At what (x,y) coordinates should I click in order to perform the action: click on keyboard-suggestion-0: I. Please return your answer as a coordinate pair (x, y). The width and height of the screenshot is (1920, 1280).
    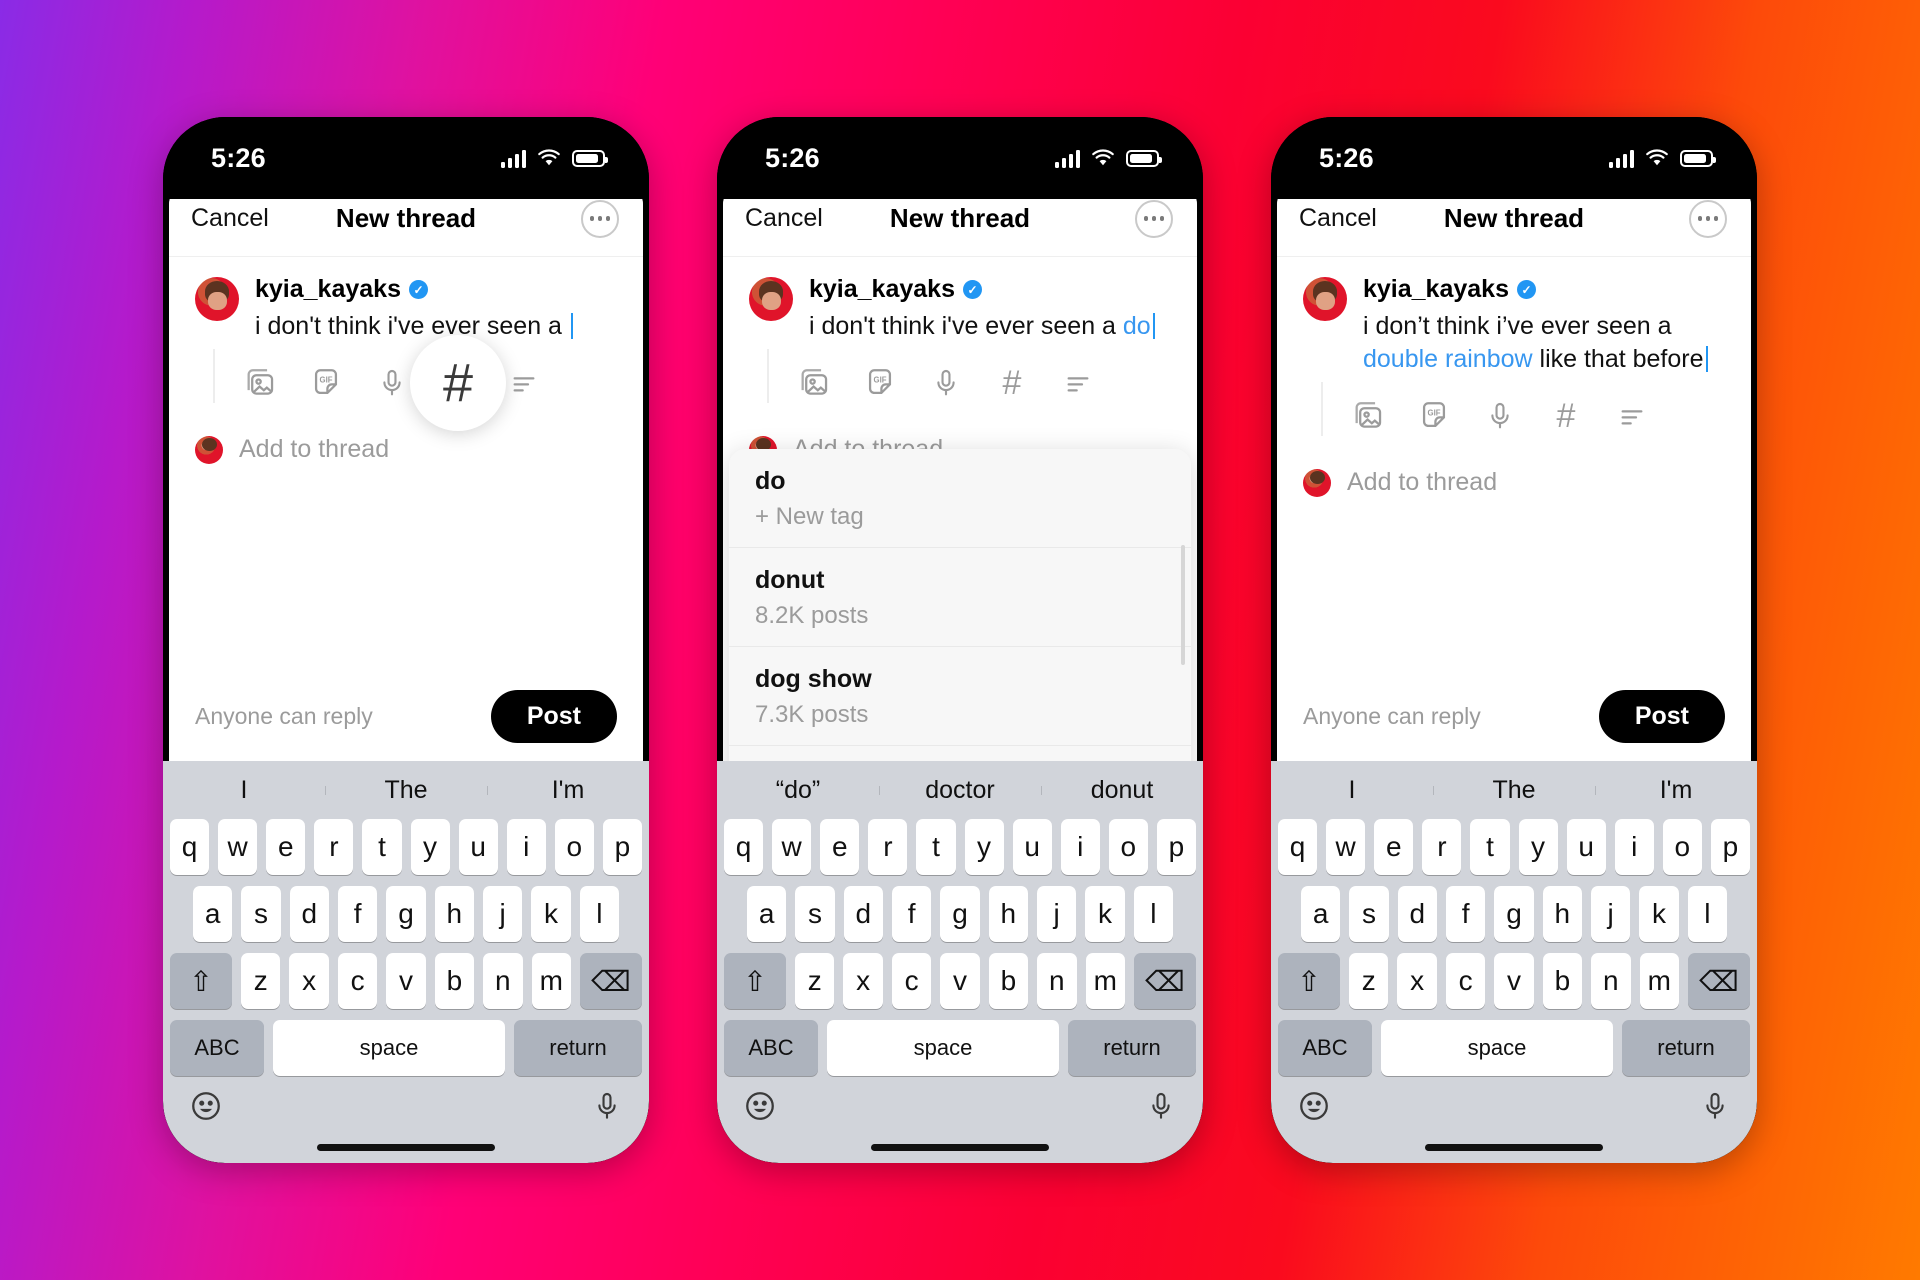
    Looking at the image, I should click on (244, 790).